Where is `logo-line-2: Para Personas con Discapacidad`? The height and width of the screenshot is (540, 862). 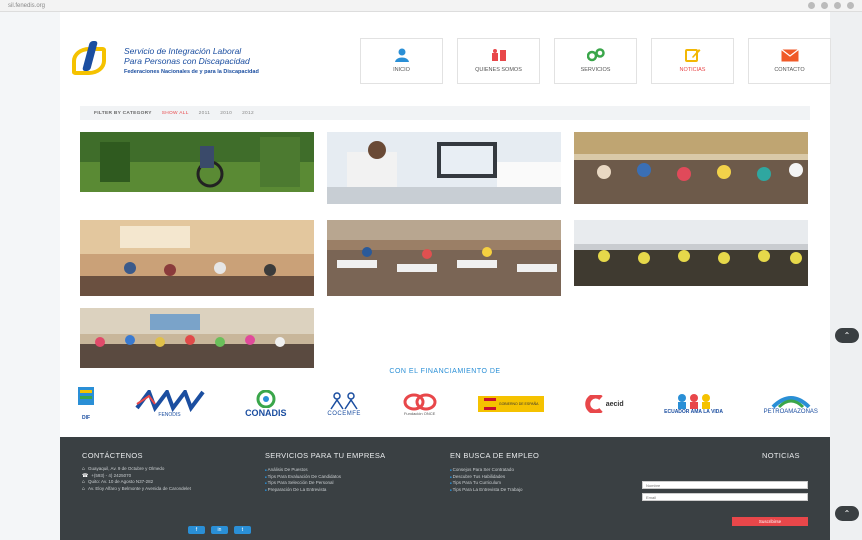
logo-line-2: Para Personas con Discapacidad is located at coordinates (187, 61).